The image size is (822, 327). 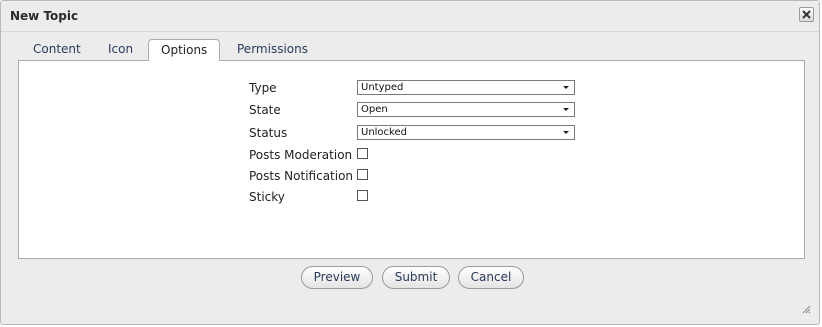 I want to click on submit-button: Submit, so click(x=416, y=277).